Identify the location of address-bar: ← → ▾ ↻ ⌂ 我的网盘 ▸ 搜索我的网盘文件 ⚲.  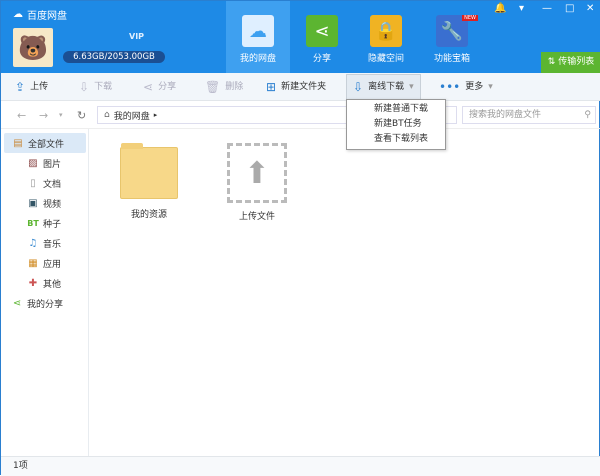
(300, 115).